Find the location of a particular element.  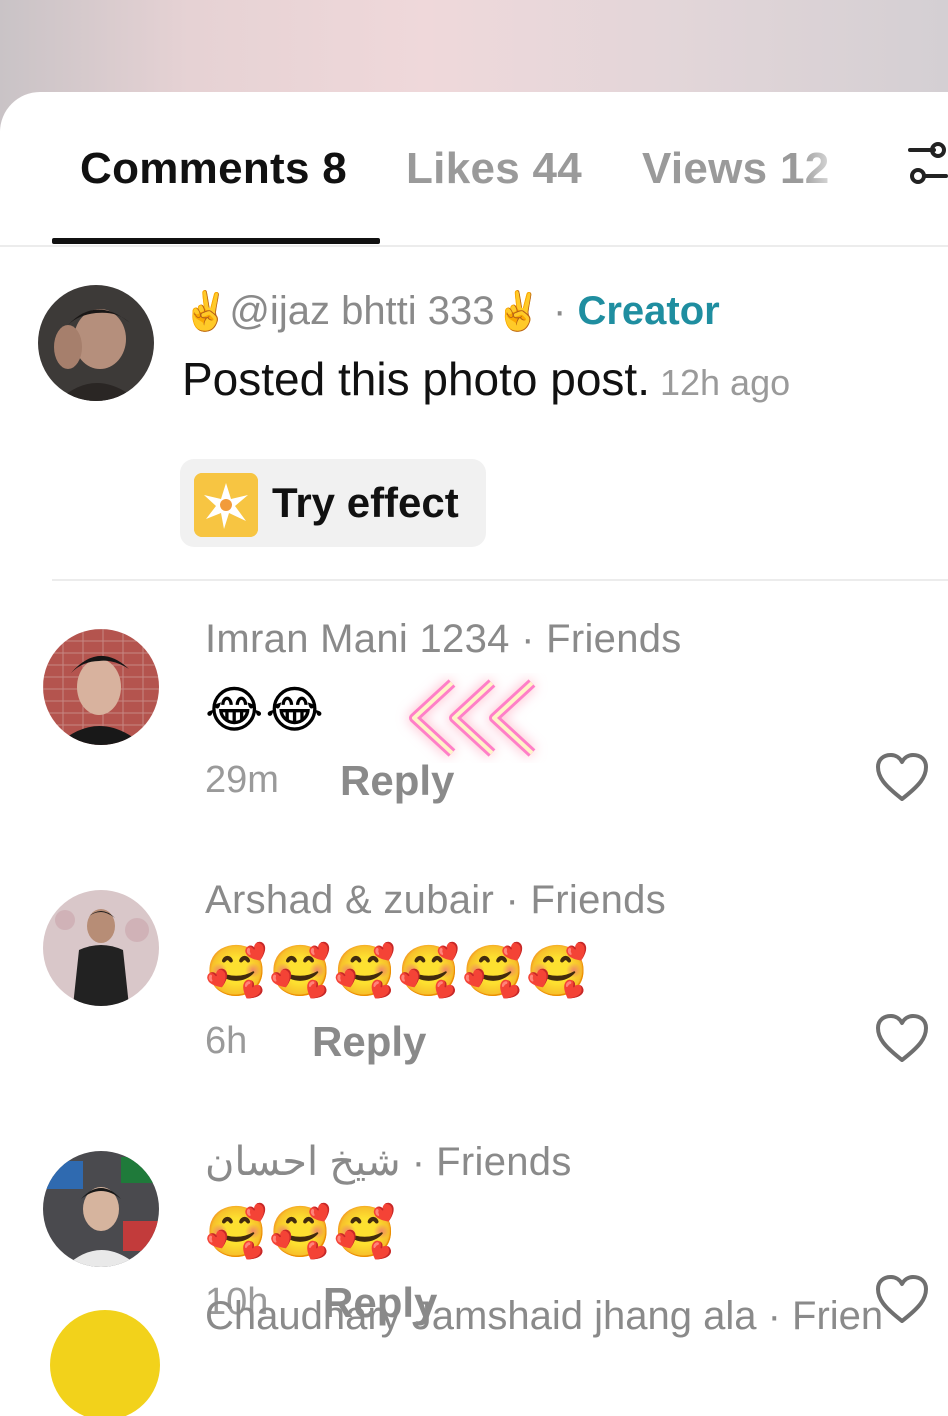

neon-arrows-icon is located at coordinates (472, 718).